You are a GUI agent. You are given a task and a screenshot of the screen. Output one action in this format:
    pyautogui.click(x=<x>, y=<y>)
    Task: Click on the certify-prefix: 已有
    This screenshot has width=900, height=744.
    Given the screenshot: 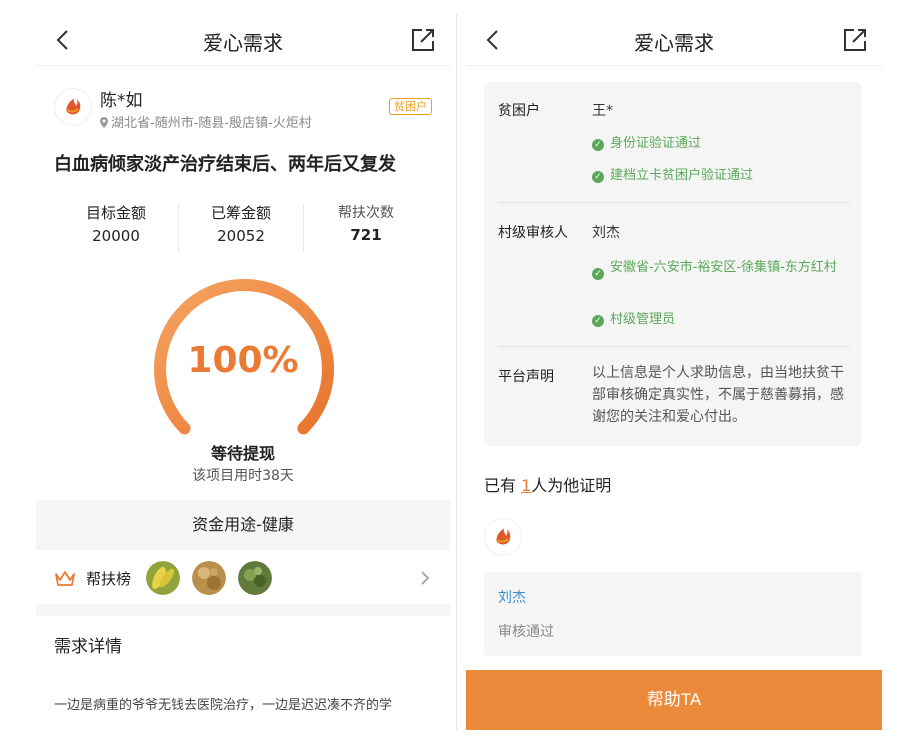 What is the action you would take?
    pyautogui.click(x=503, y=485)
    